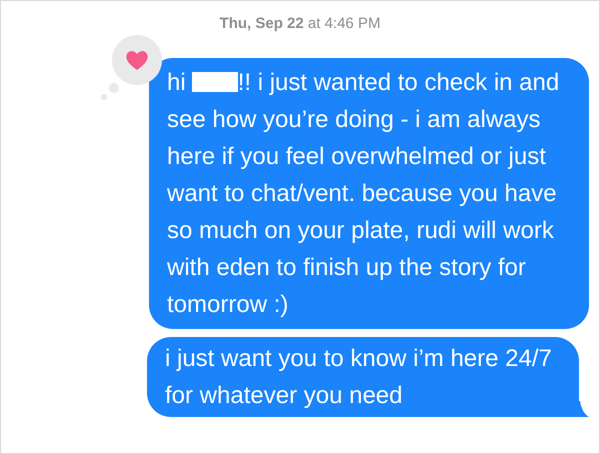  What do you see at coordinates (359, 377) in the screenshot?
I see `message-text: i just want you to know i’m here 24/7 for whatever you need` at bounding box center [359, 377].